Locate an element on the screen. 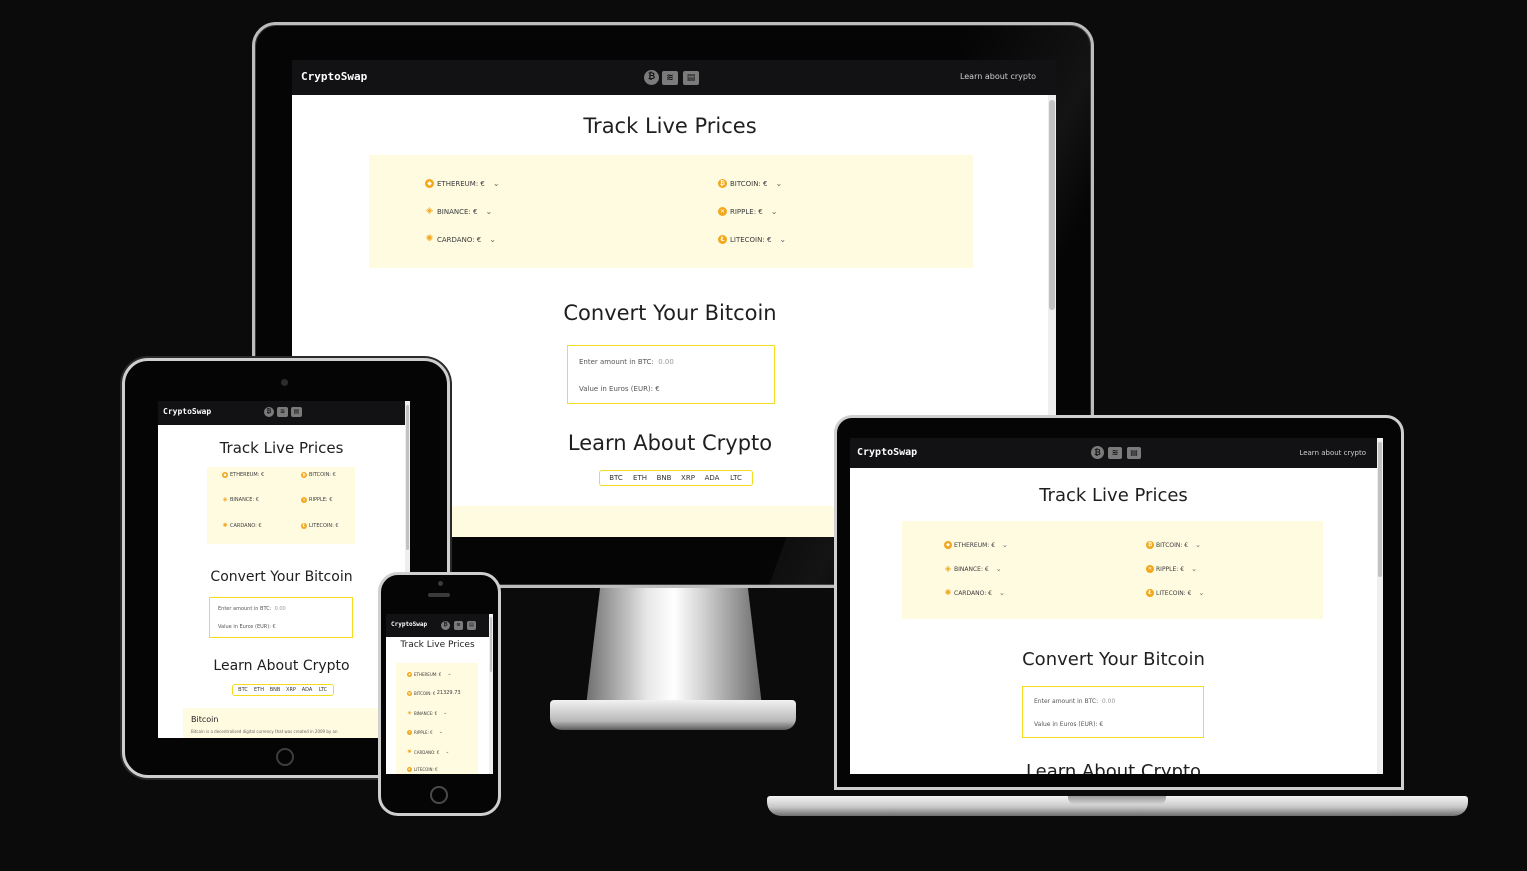 This screenshot has width=1527, height=871. price-item-cardano: ✺ CARDANO: € is located at coordinates (242, 526).